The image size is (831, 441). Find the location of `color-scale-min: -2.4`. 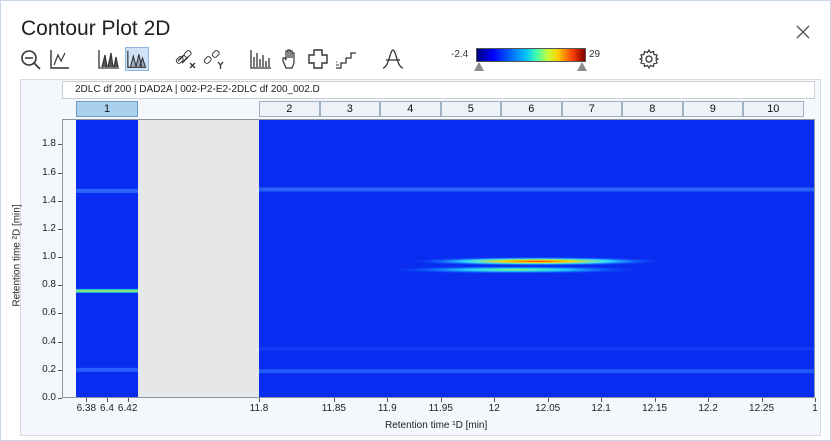

color-scale-min: -2.4 is located at coordinates (460, 54).